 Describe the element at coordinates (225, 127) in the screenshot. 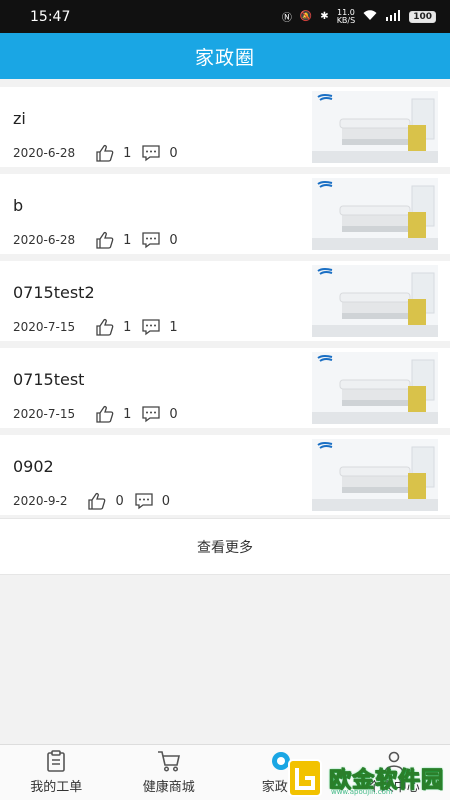

I see `post-card: zi 2020-6-28 1 0` at that location.